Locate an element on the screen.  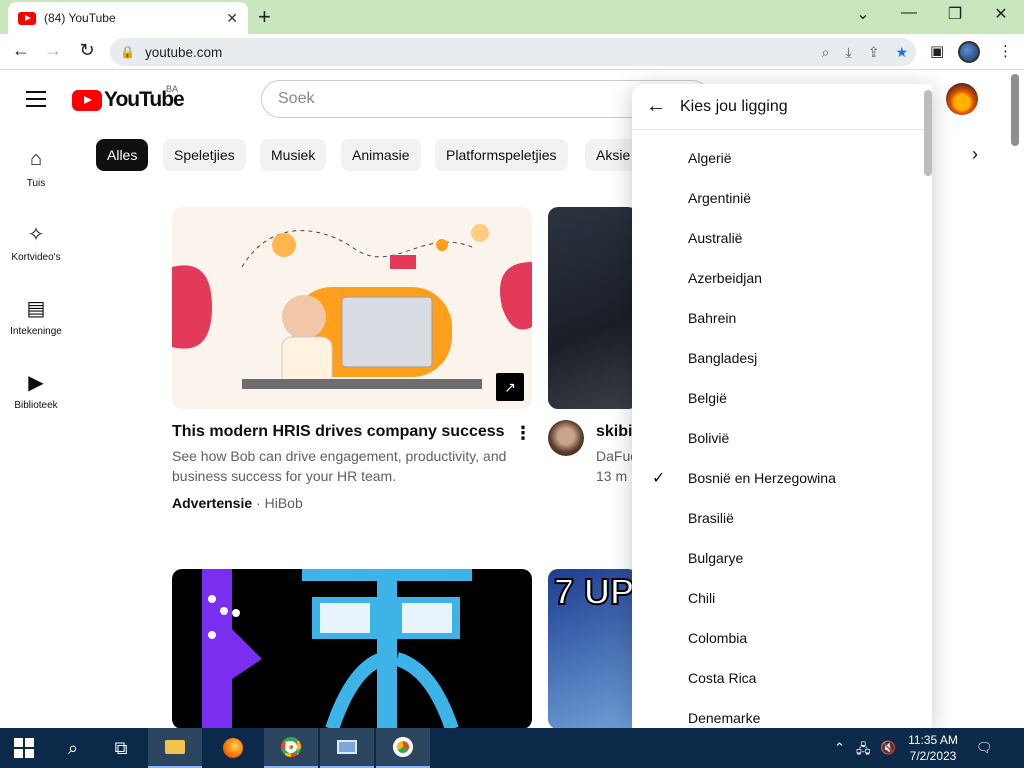
maximize-button: ❐ is located at coordinates (955, 14).